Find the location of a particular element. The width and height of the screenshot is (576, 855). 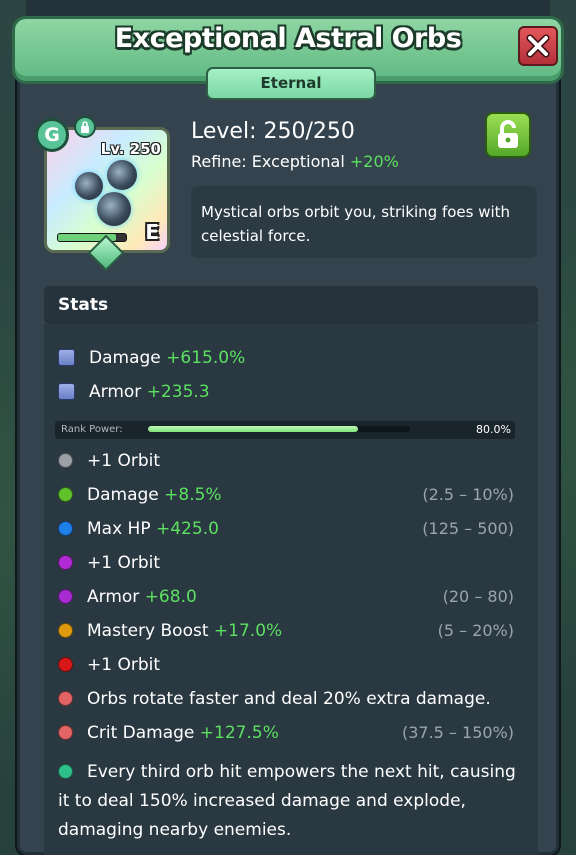

close-button is located at coordinates (538, 46).